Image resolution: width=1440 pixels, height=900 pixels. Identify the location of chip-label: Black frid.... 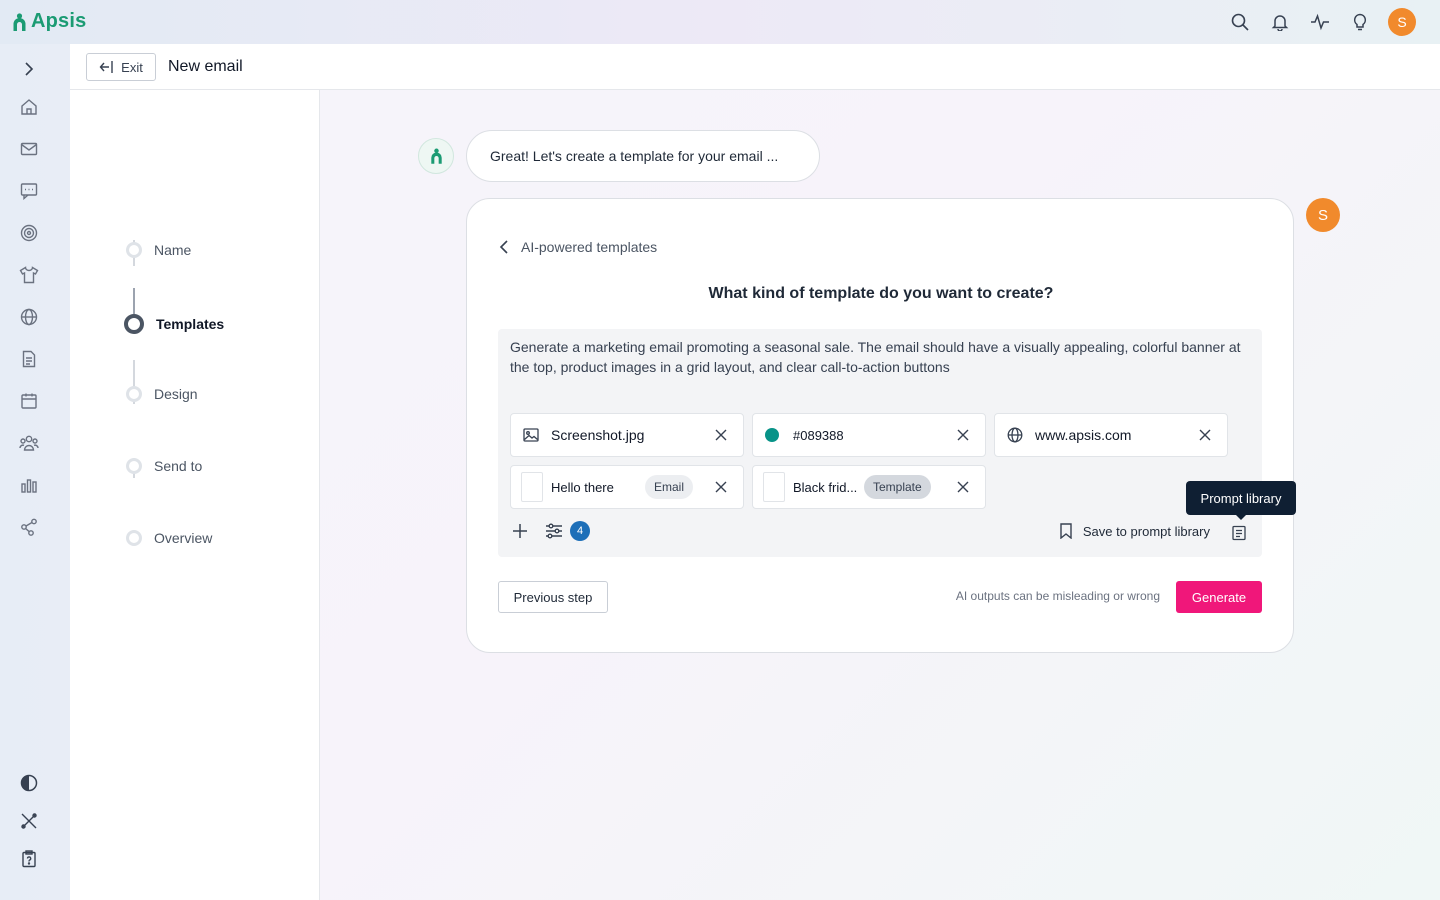
(825, 487).